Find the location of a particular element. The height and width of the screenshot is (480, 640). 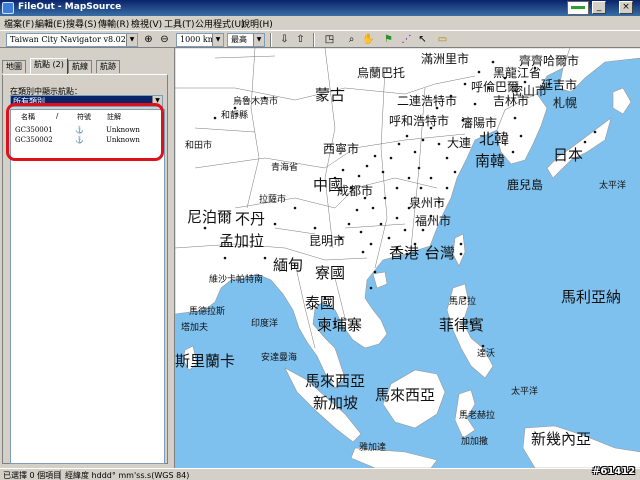

map-label: 西寧市 is located at coordinates (341, 149).